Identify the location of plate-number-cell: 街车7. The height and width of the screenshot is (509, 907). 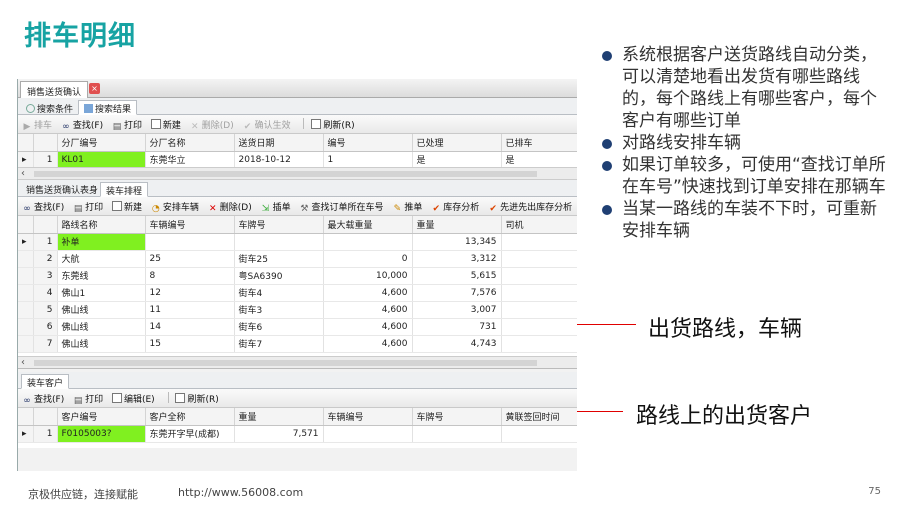
(279, 344).